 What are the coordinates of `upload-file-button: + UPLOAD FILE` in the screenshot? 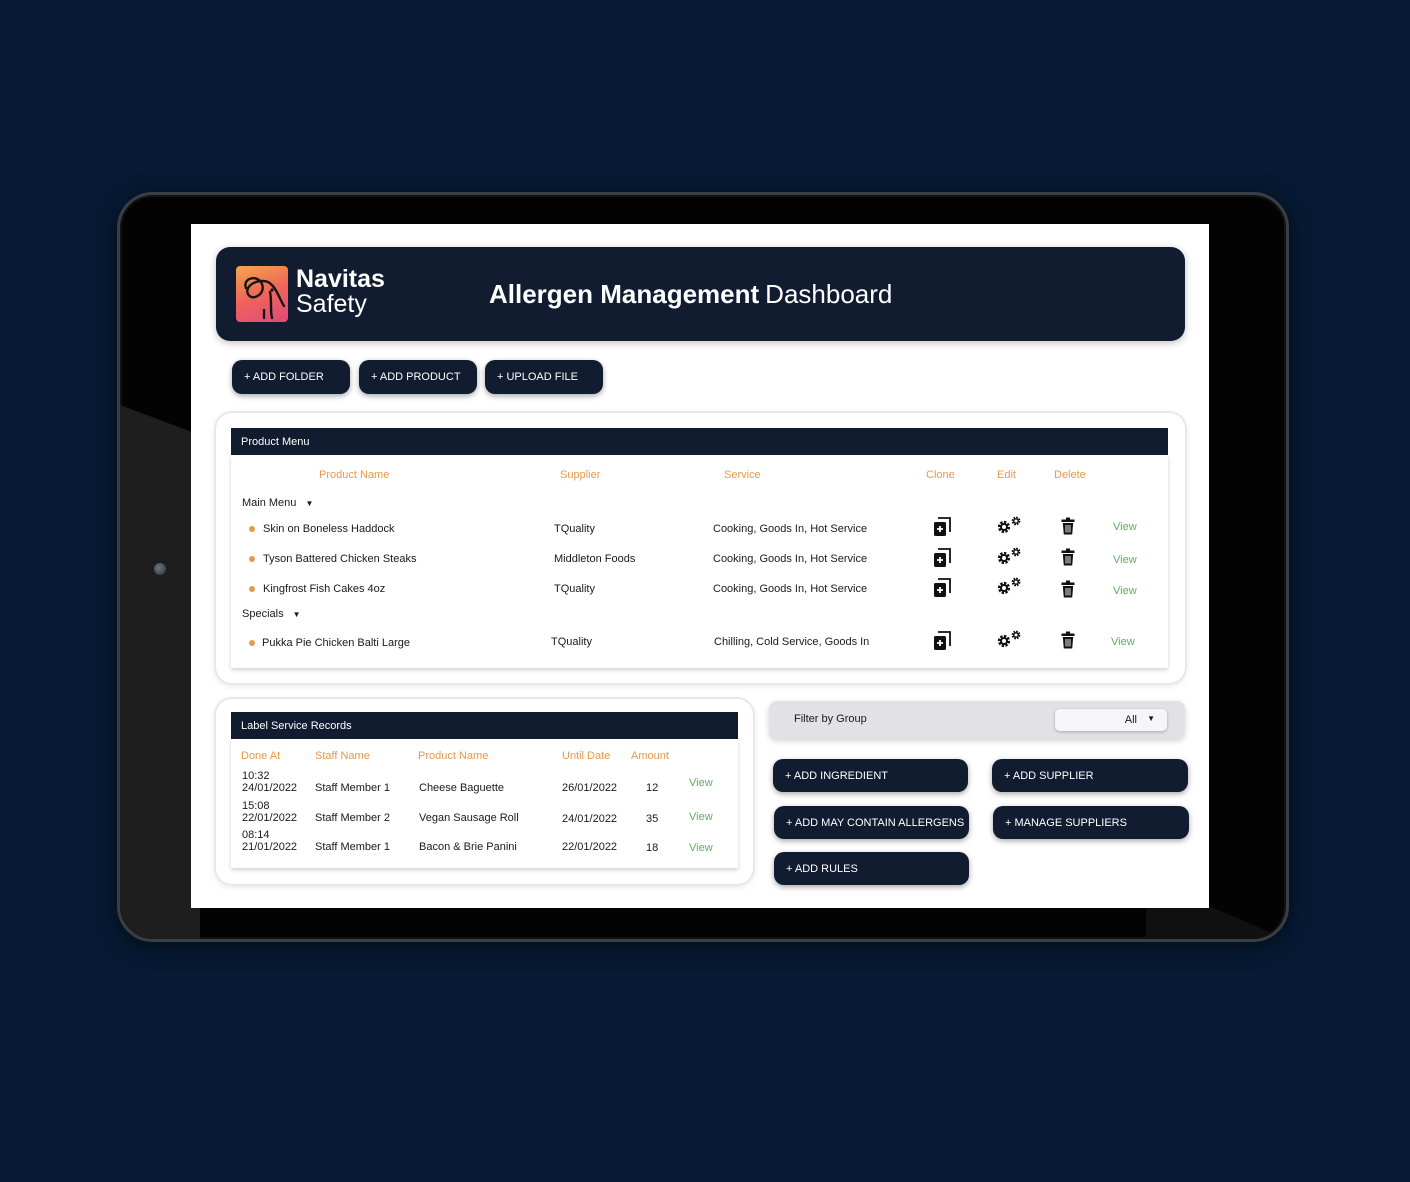 It's located at (544, 377).